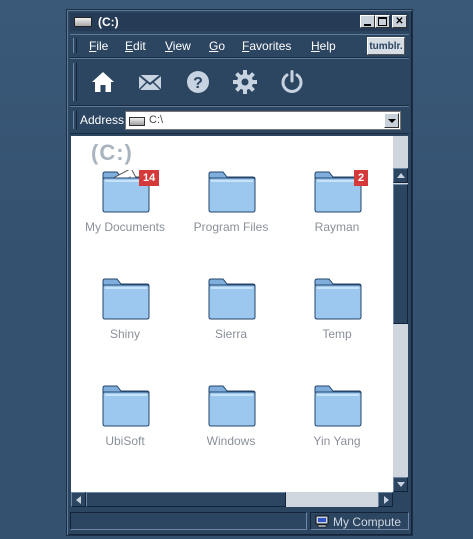  I want to click on status-pane-main, so click(188, 521).